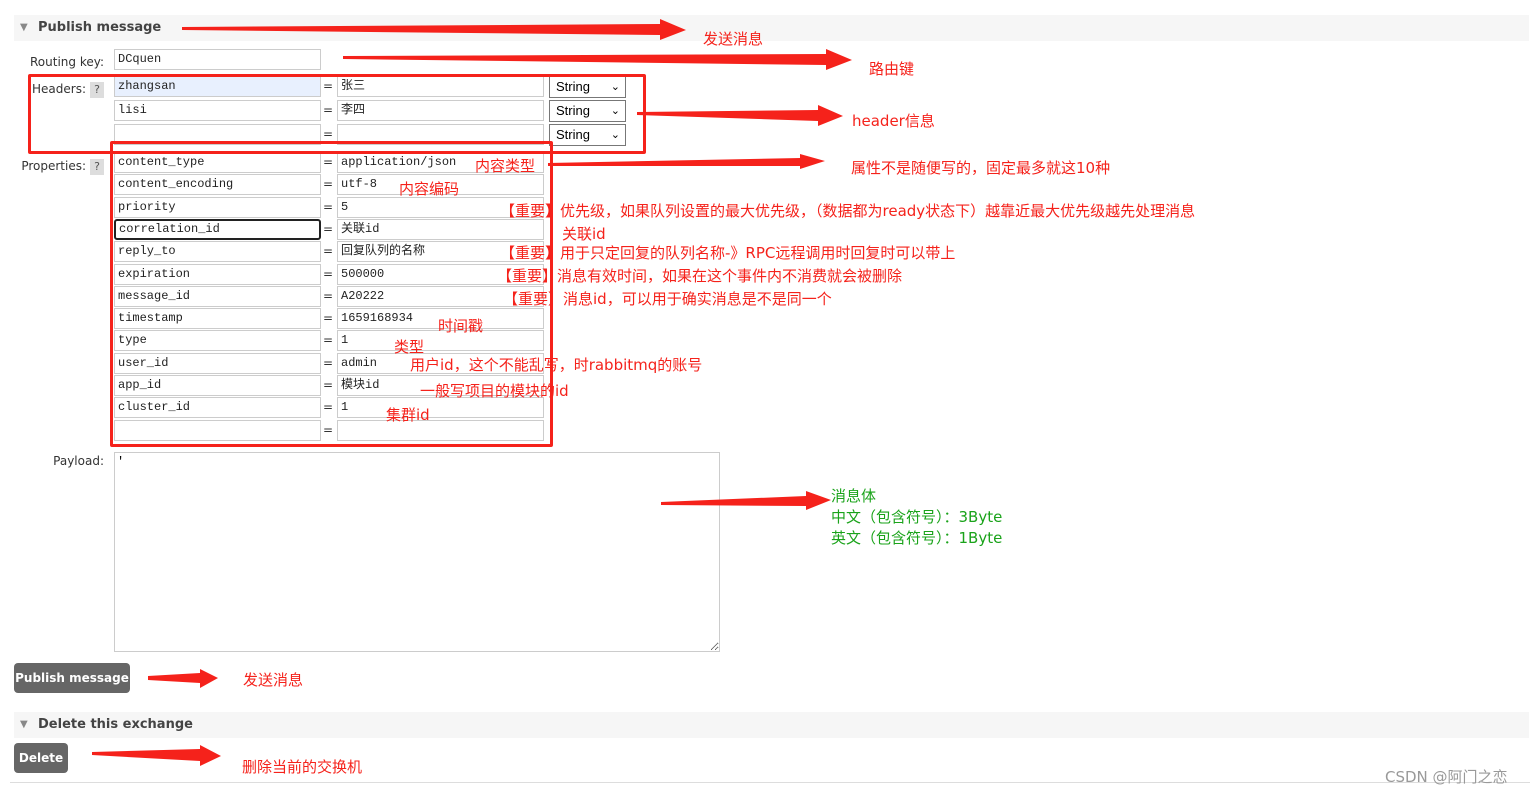 This screenshot has width=1537, height=794. I want to click on watermark: CSDN @阿门之恋, so click(1446, 777).